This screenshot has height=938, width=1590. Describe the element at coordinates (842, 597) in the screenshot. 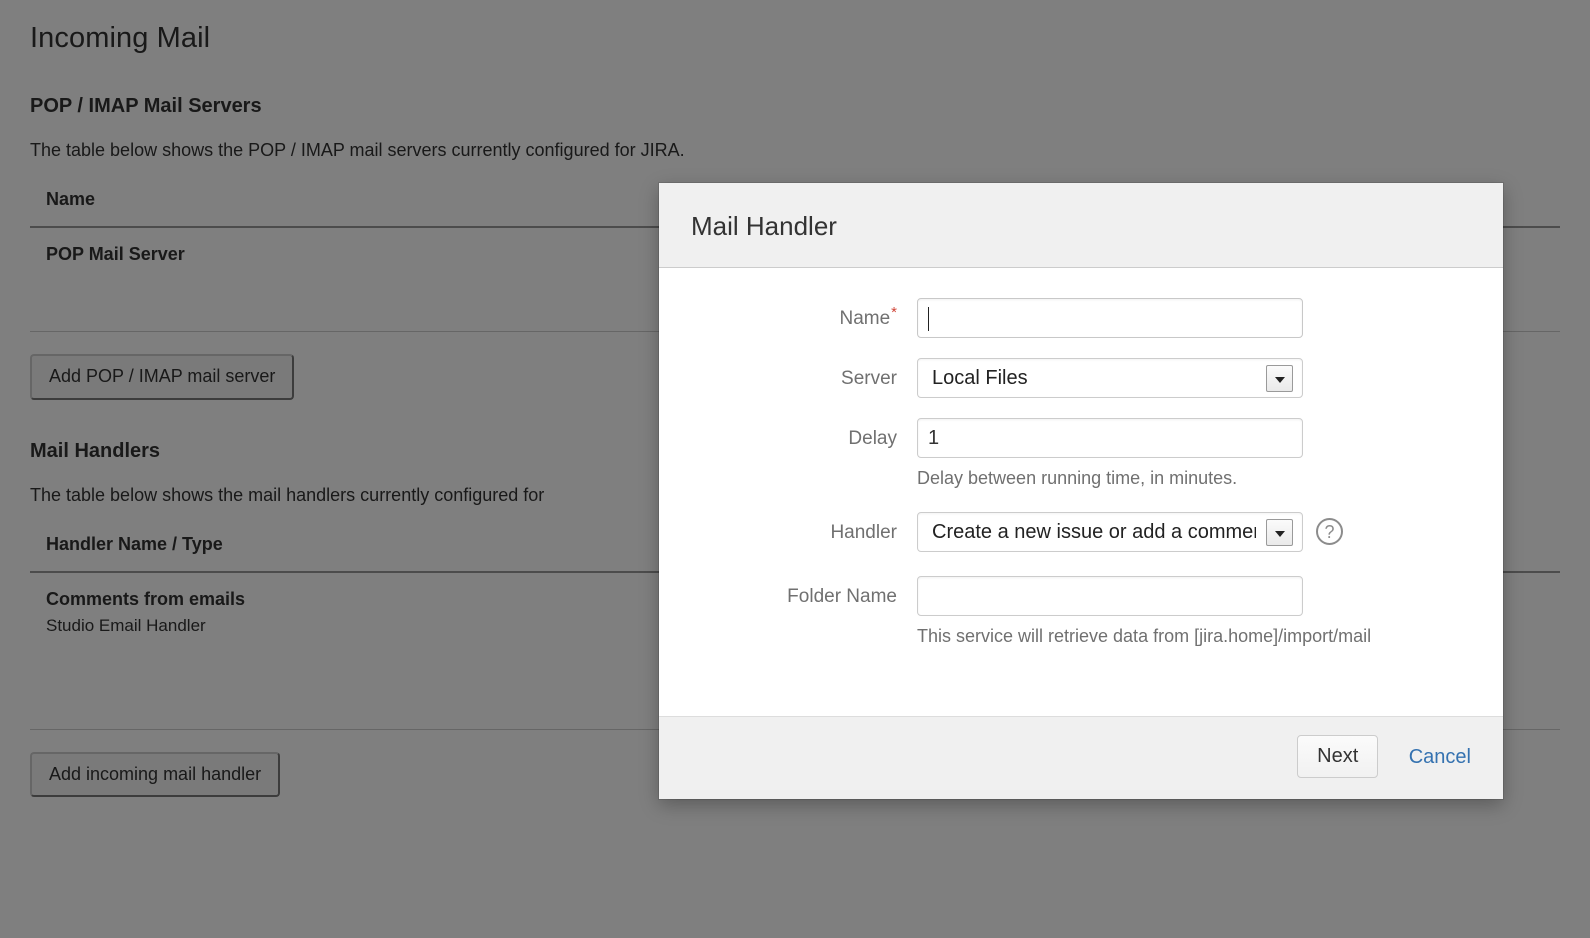

I see `folder-name-field-label: Folder Name` at that location.